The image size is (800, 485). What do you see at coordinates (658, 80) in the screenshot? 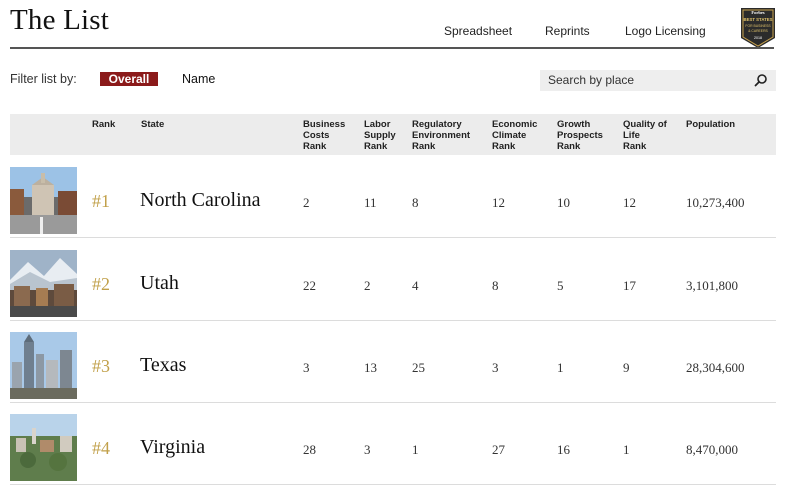
I see `search-box: Search by place` at bounding box center [658, 80].